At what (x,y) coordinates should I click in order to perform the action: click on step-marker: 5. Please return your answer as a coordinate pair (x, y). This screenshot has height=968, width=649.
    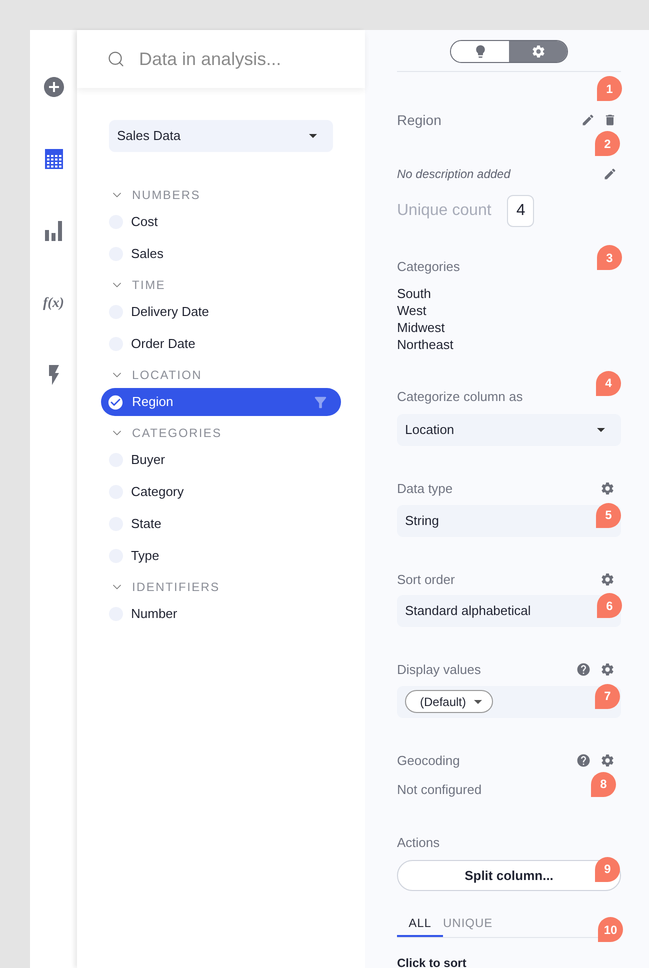
    Looking at the image, I should click on (608, 515).